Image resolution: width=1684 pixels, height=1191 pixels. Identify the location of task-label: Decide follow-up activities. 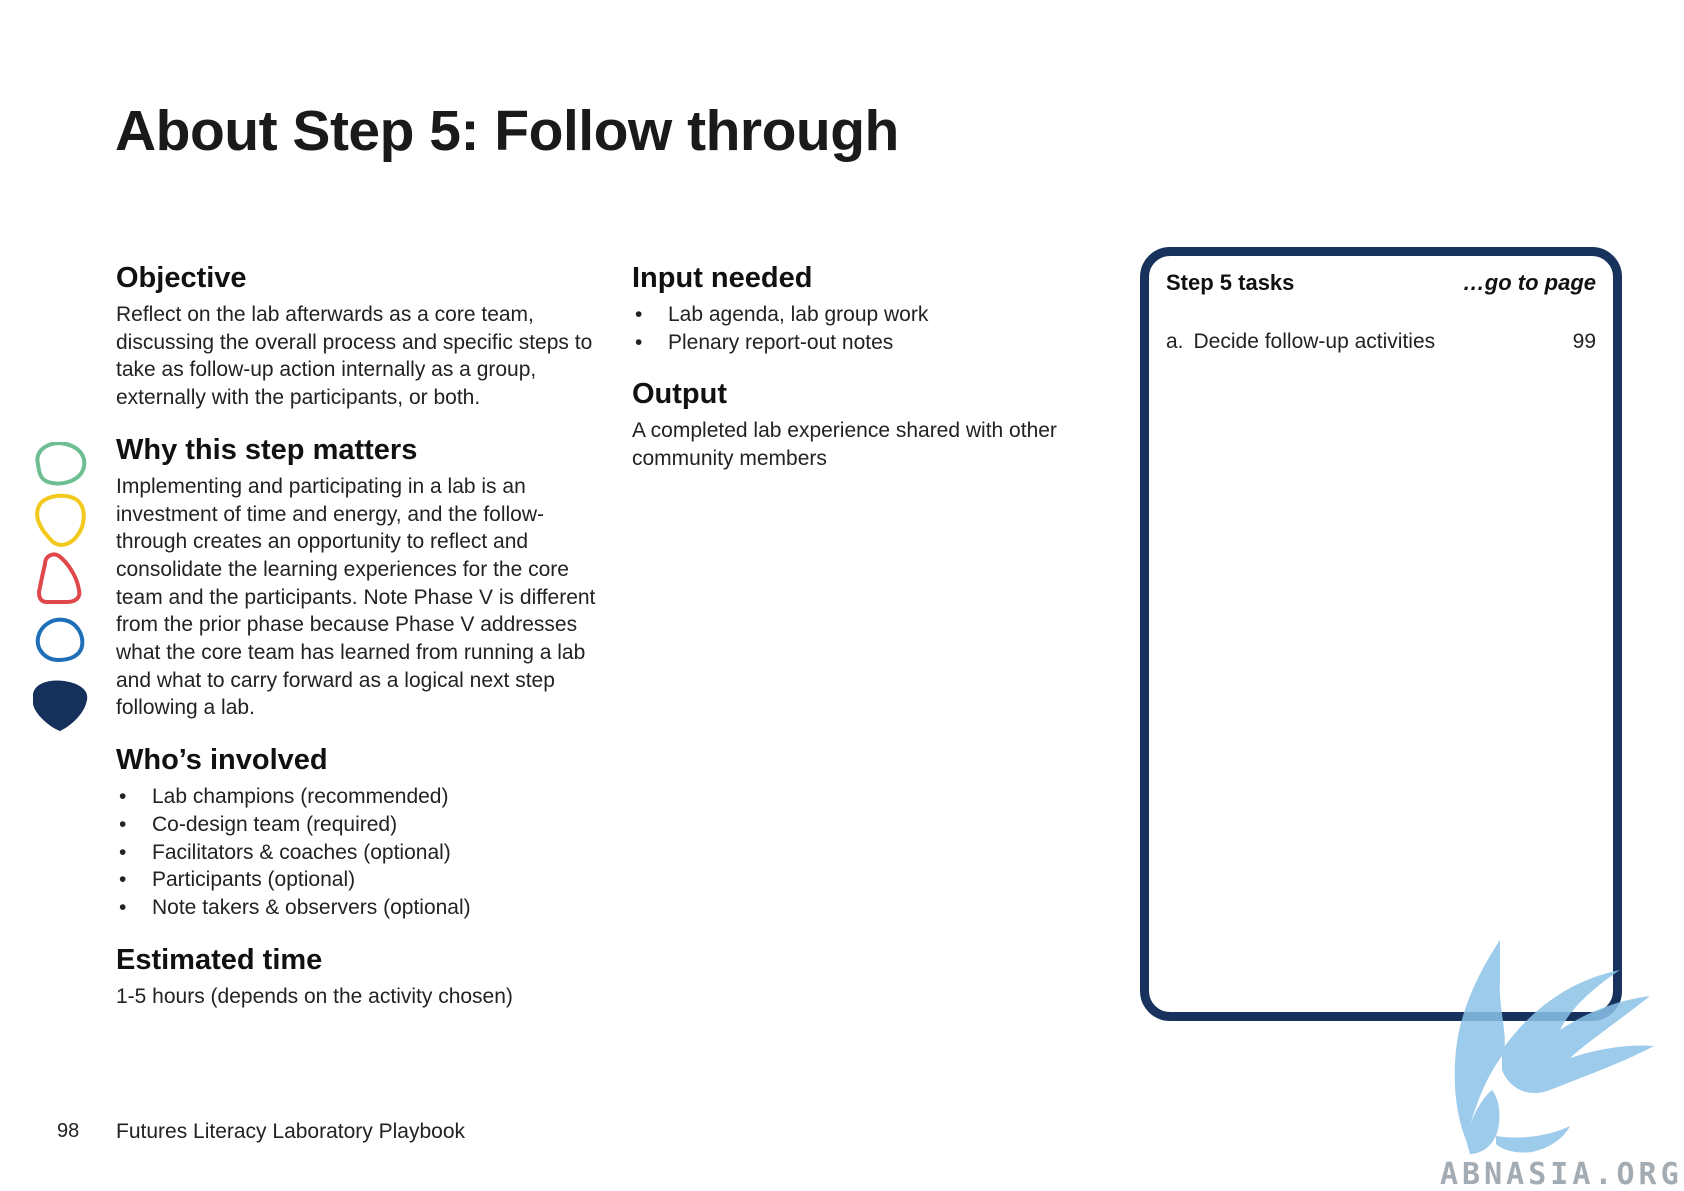
(1314, 341).